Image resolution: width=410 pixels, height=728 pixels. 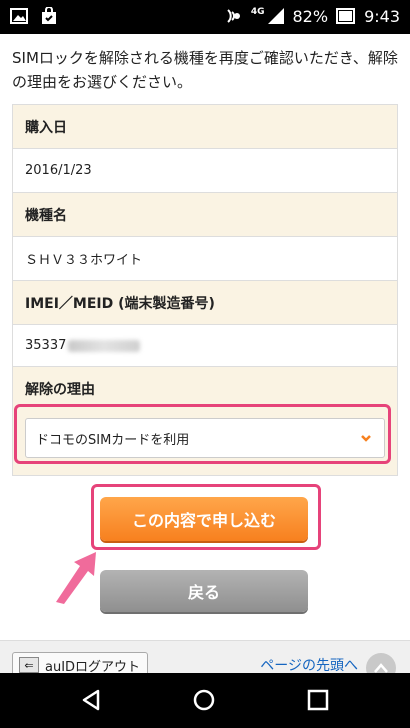 I want to click on imei-redacted, so click(x=104, y=345).